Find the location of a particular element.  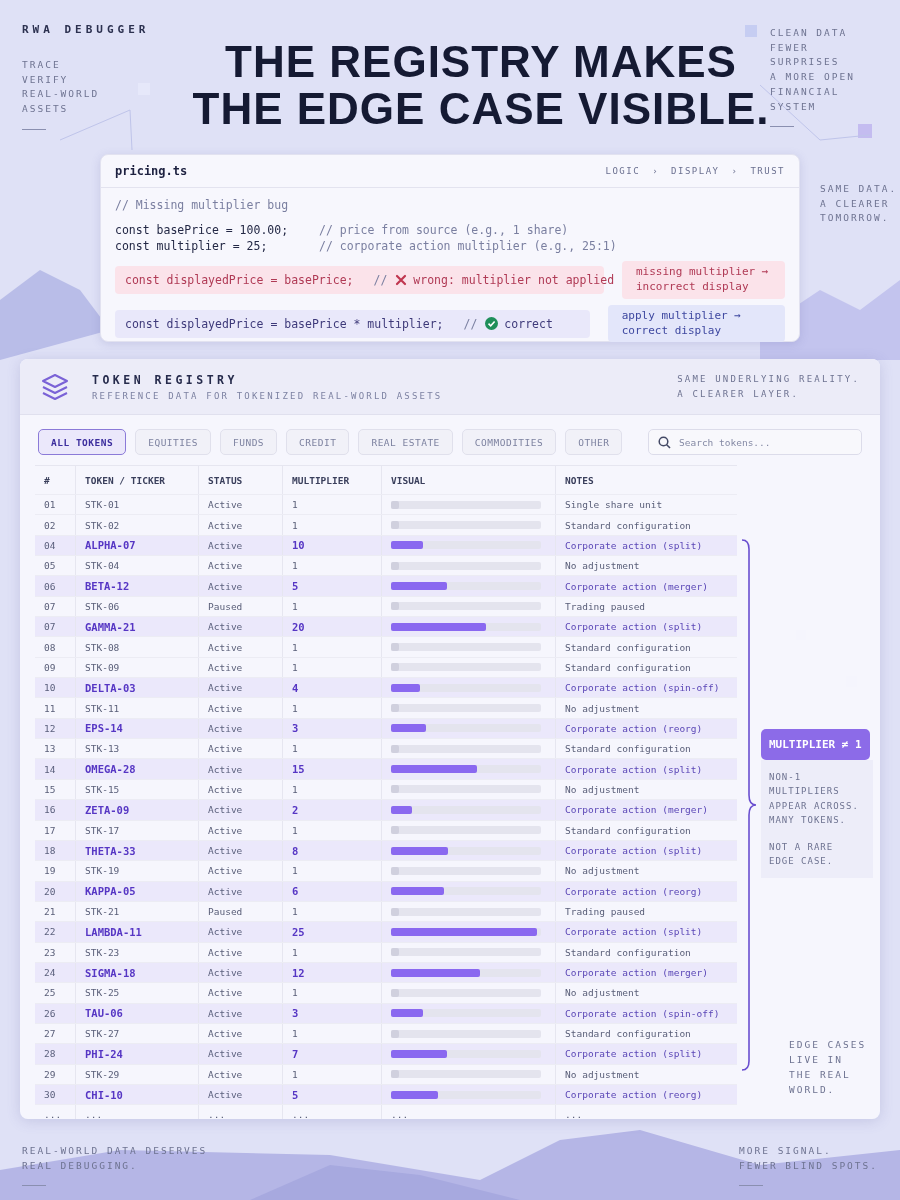

filter-tab: EQUITIES is located at coordinates (173, 442).